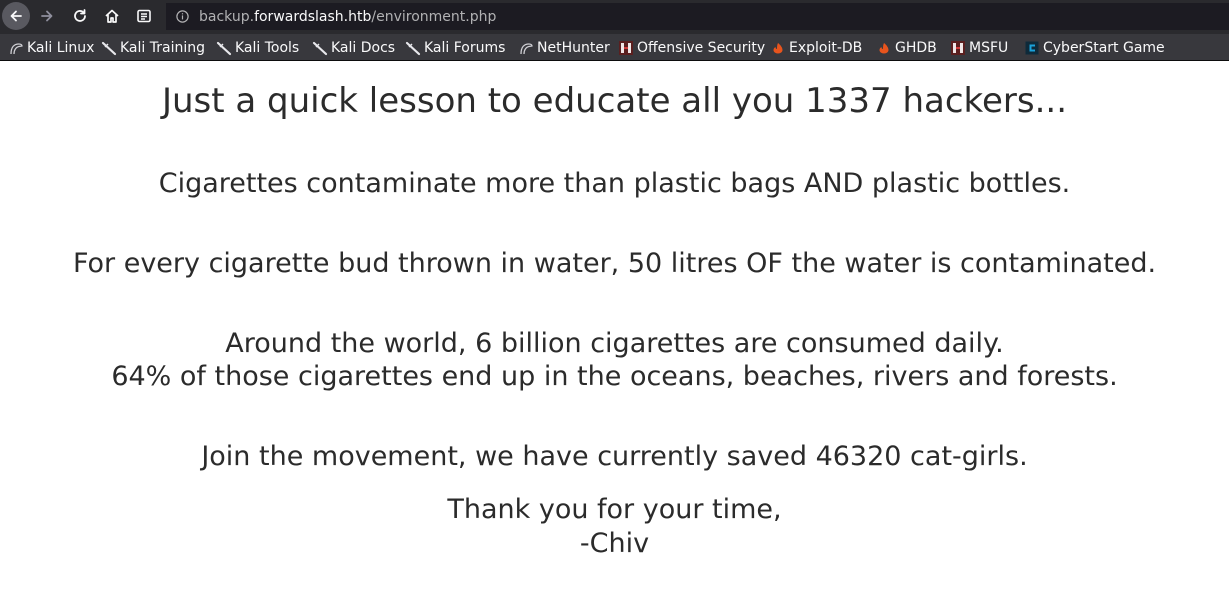 This screenshot has height=611, width=1229. What do you see at coordinates (16, 16) in the screenshot?
I see `back-arrow-icon` at bounding box center [16, 16].